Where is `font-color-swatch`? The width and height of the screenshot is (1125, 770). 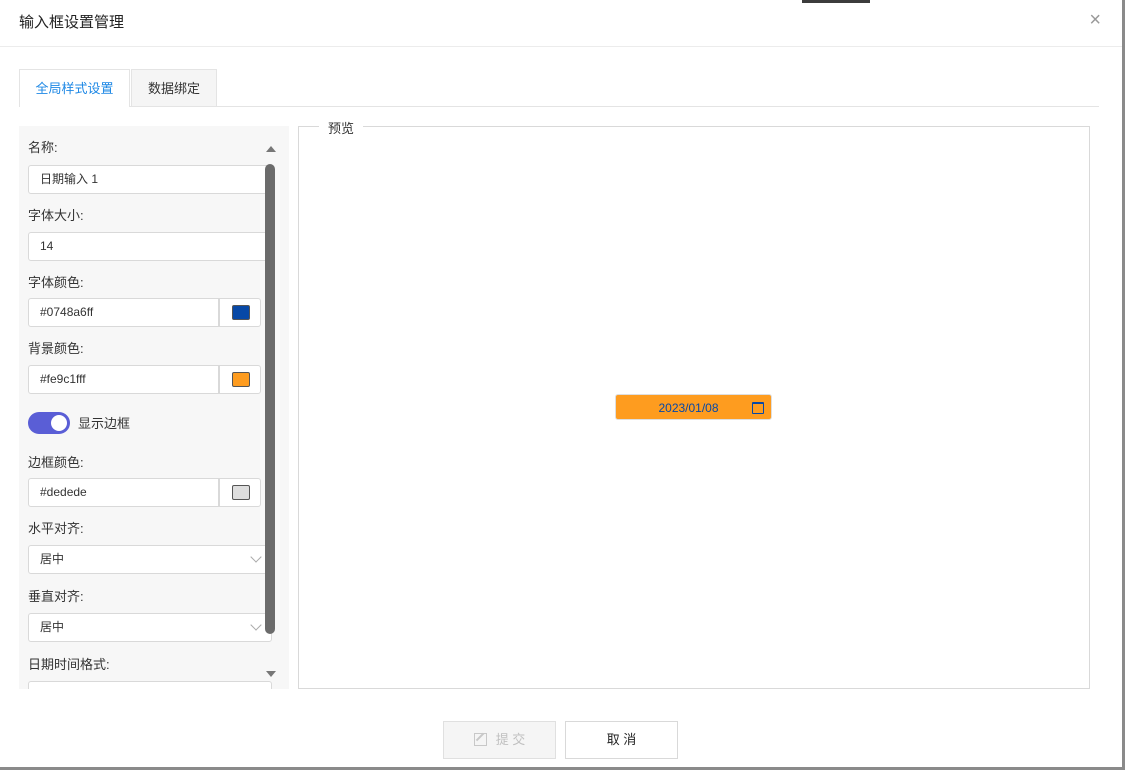 font-color-swatch is located at coordinates (241, 312).